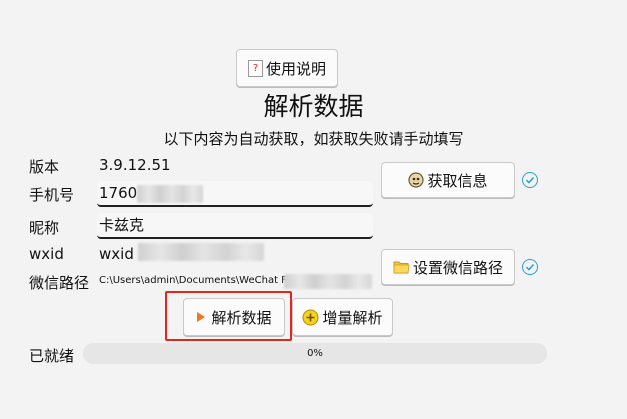  I want to click on info-check-icon, so click(530, 180).